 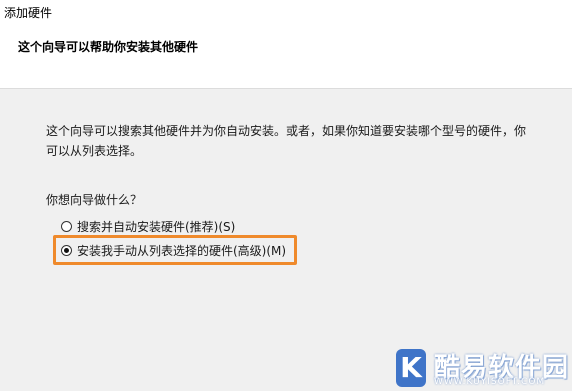 I want to click on radio-button-checked-icon, so click(x=66, y=250).